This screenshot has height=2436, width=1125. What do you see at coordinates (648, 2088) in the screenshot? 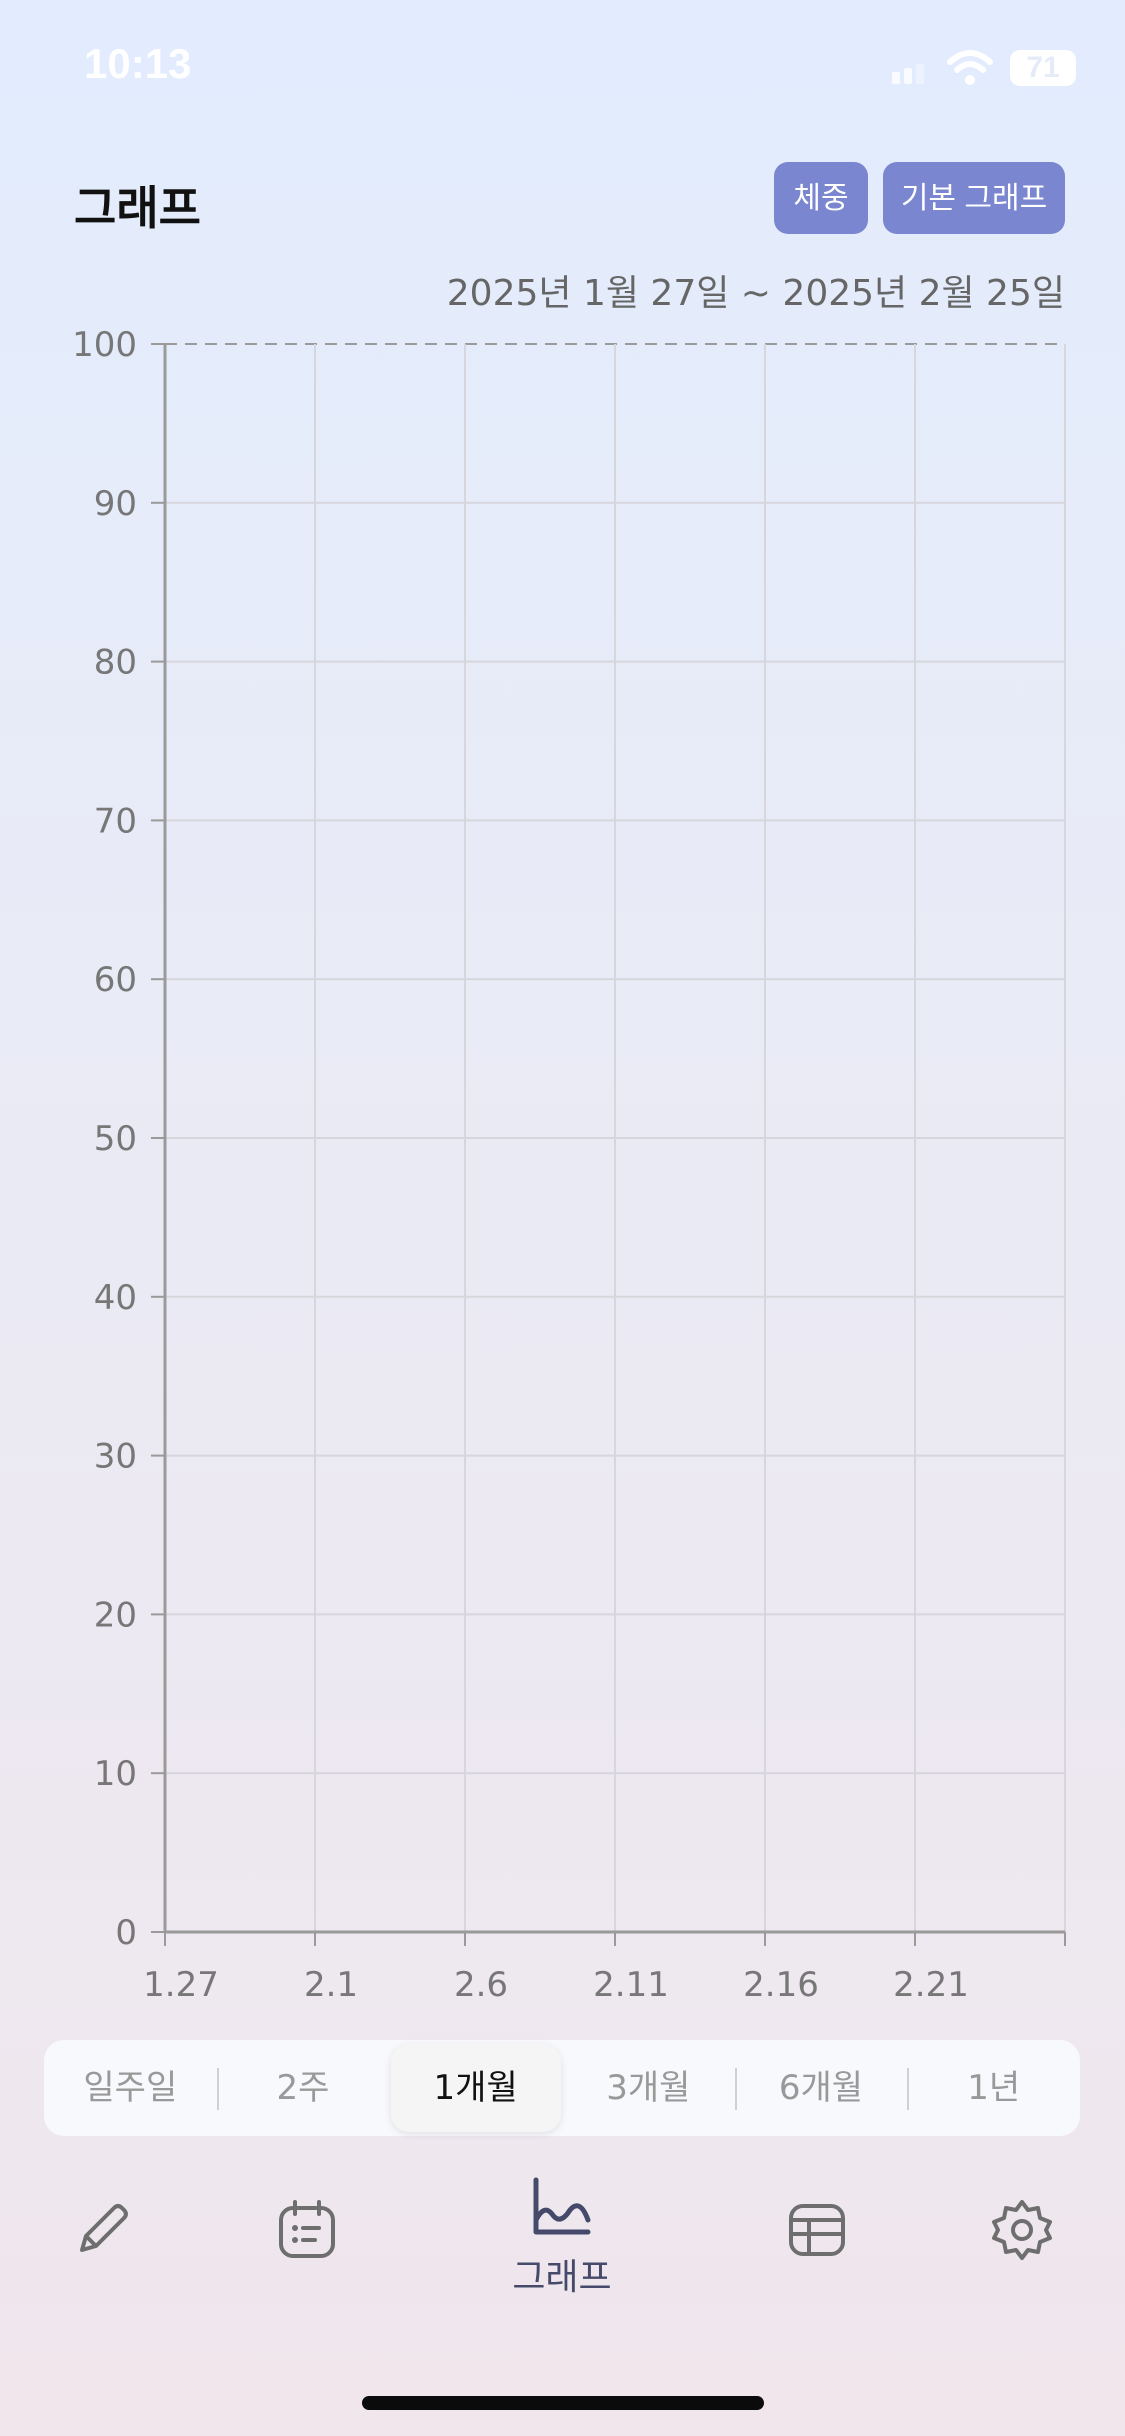
I see `period-option: 3개월` at bounding box center [648, 2088].